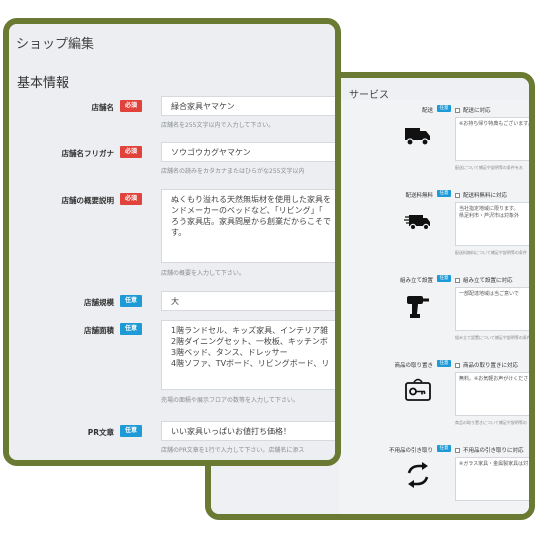 The image size is (540, 540). Describe the element at coordinates (248, 152) in the screenshot. I see `shop-furigana-input: ソウゴウカグヤマケン` at that location.